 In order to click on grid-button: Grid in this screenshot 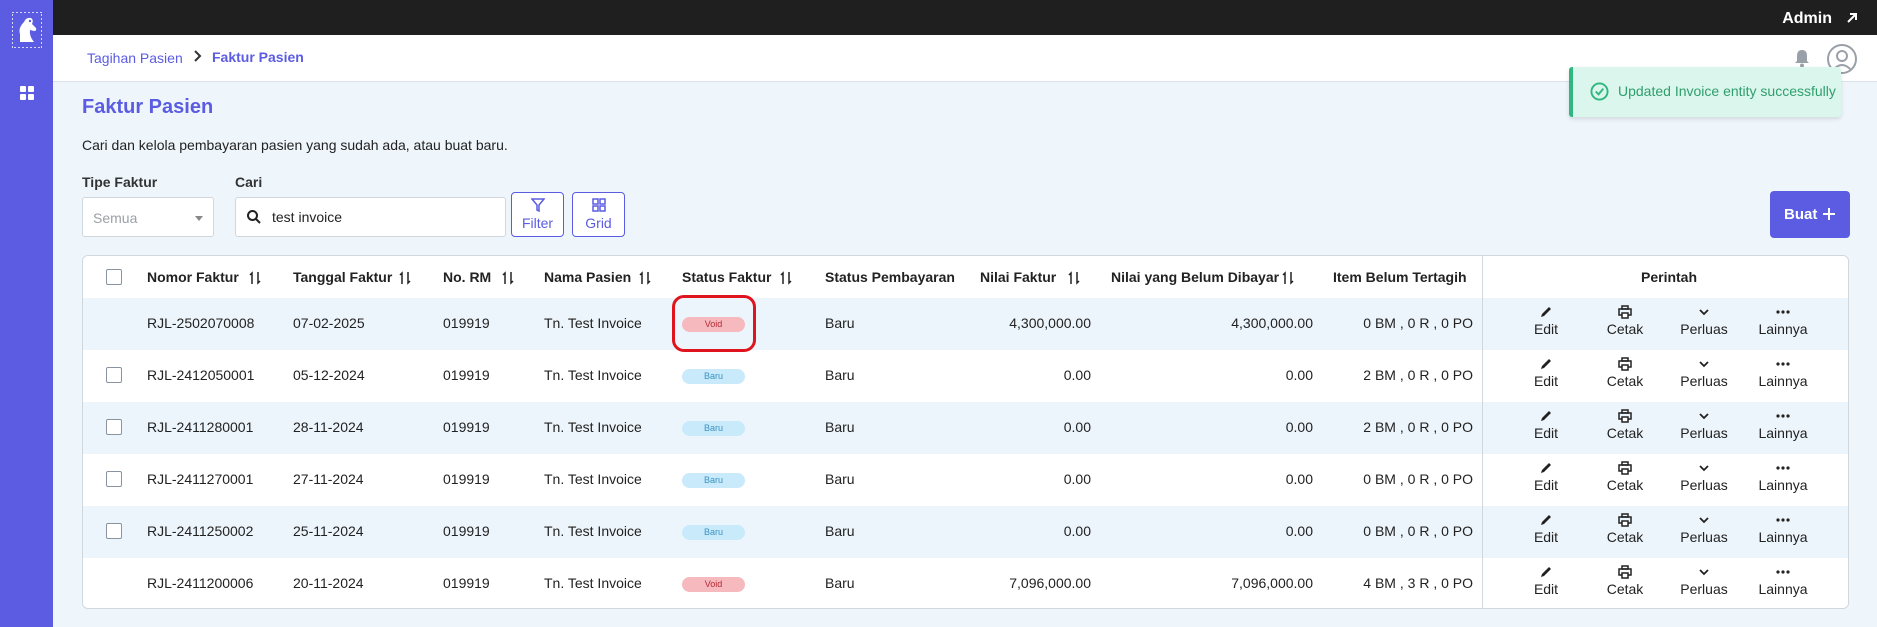, I will do `click(598, 214)`.